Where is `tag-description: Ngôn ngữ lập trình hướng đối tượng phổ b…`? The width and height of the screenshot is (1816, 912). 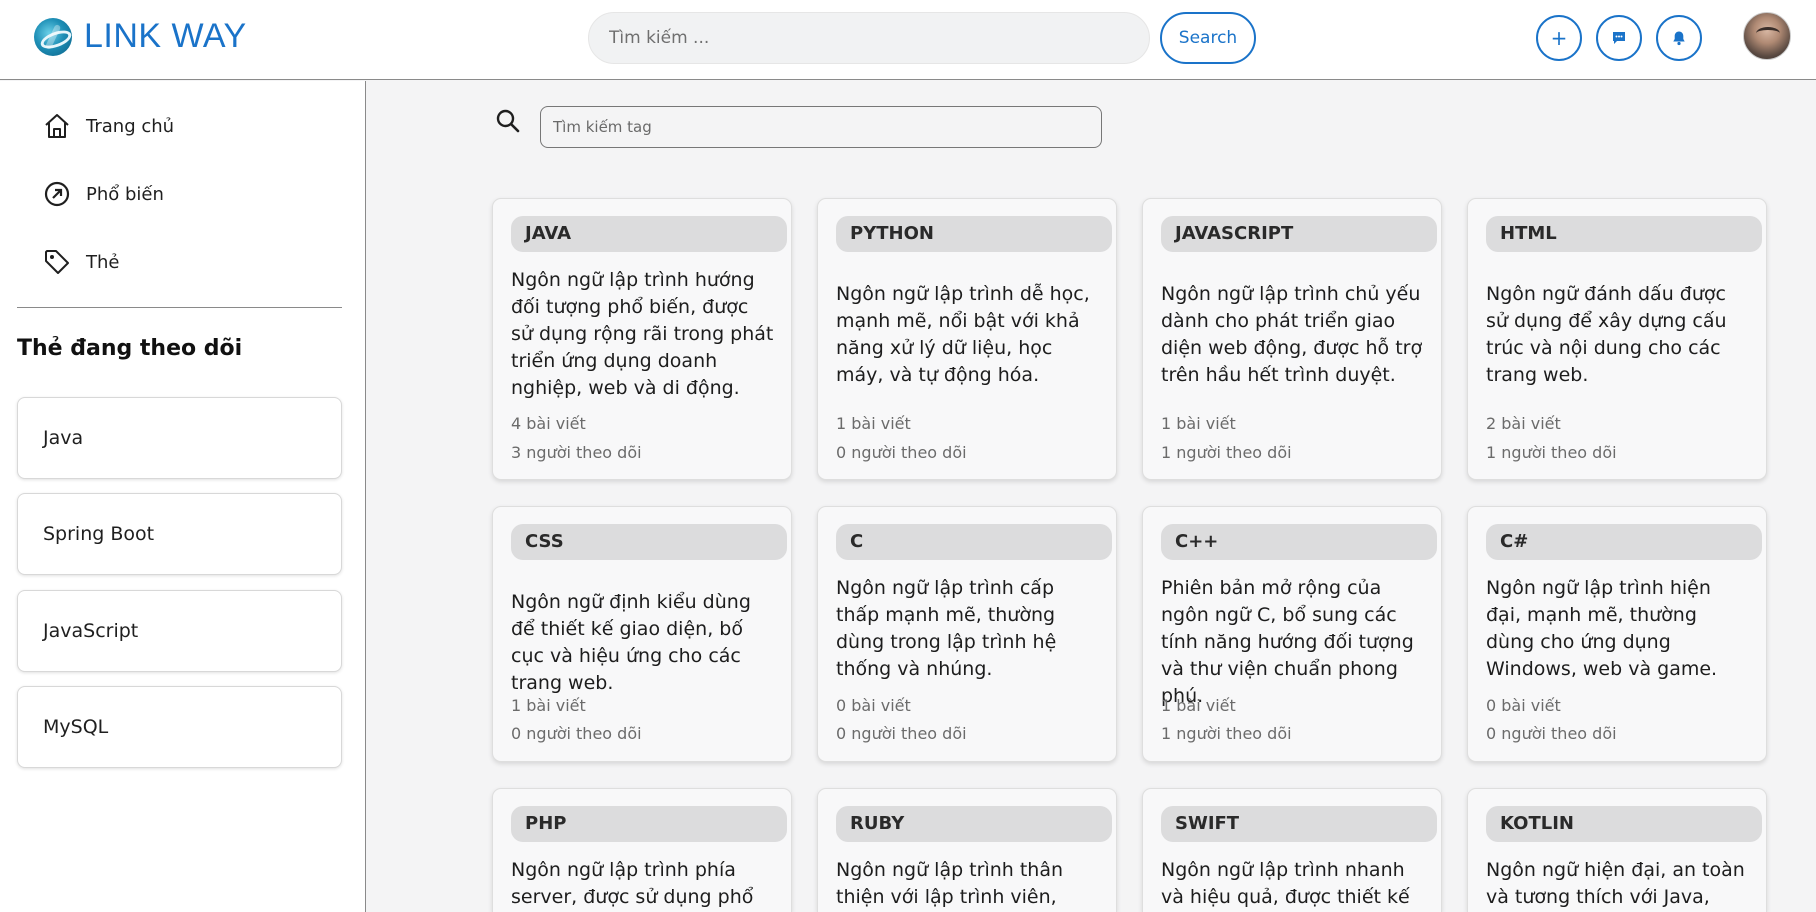 tag-description: Ngôn ngữ lập trình hướng đối tượng phổ b… is located at coordinates (642, 334).